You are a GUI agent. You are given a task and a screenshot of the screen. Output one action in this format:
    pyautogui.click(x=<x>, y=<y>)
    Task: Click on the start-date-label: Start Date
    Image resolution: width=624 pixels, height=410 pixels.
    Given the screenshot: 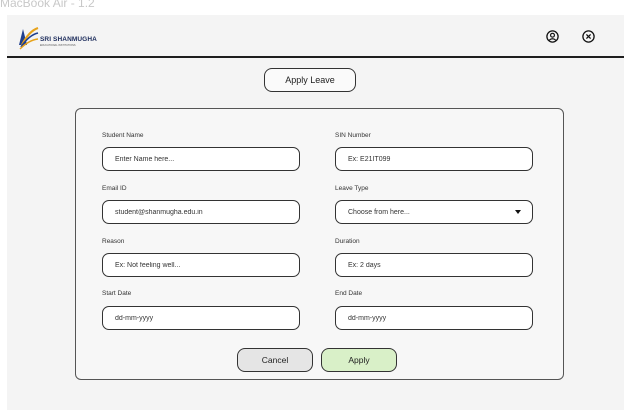 What is the action you would take?
    pyautogui.click(x=117, y=293)
    